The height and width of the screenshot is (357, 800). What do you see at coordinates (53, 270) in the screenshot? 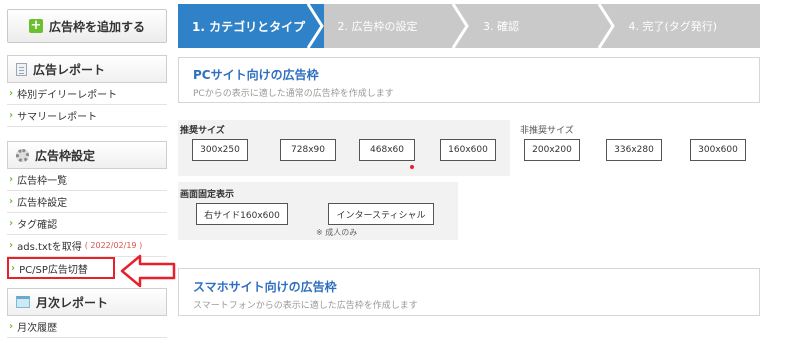
I see `sidebar-item-label: PC/SP広告切替` at bounding box center [53, 270].